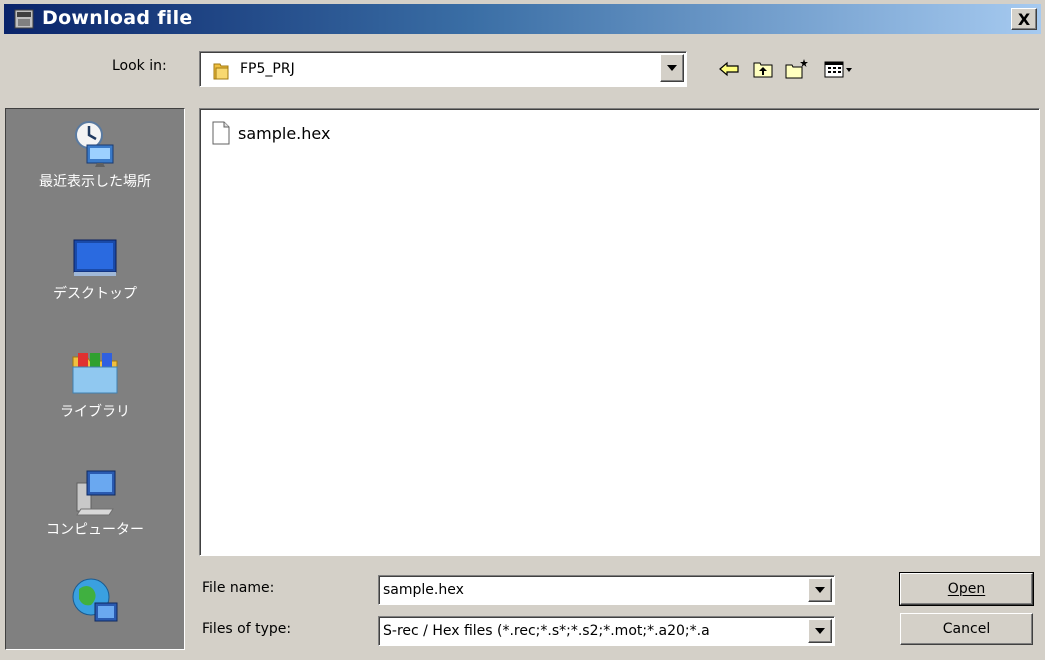  I want to click on open-button-label: Open, so click(966, 589).